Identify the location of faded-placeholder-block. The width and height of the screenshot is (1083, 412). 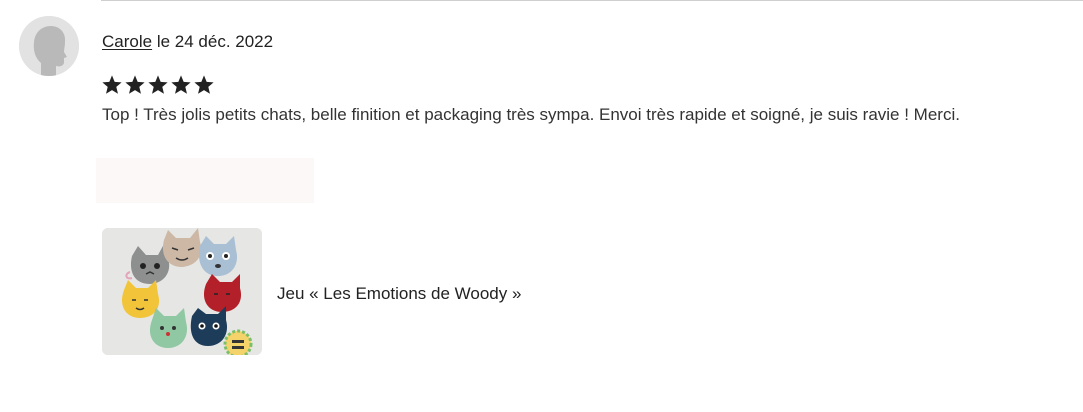
(205, 180).